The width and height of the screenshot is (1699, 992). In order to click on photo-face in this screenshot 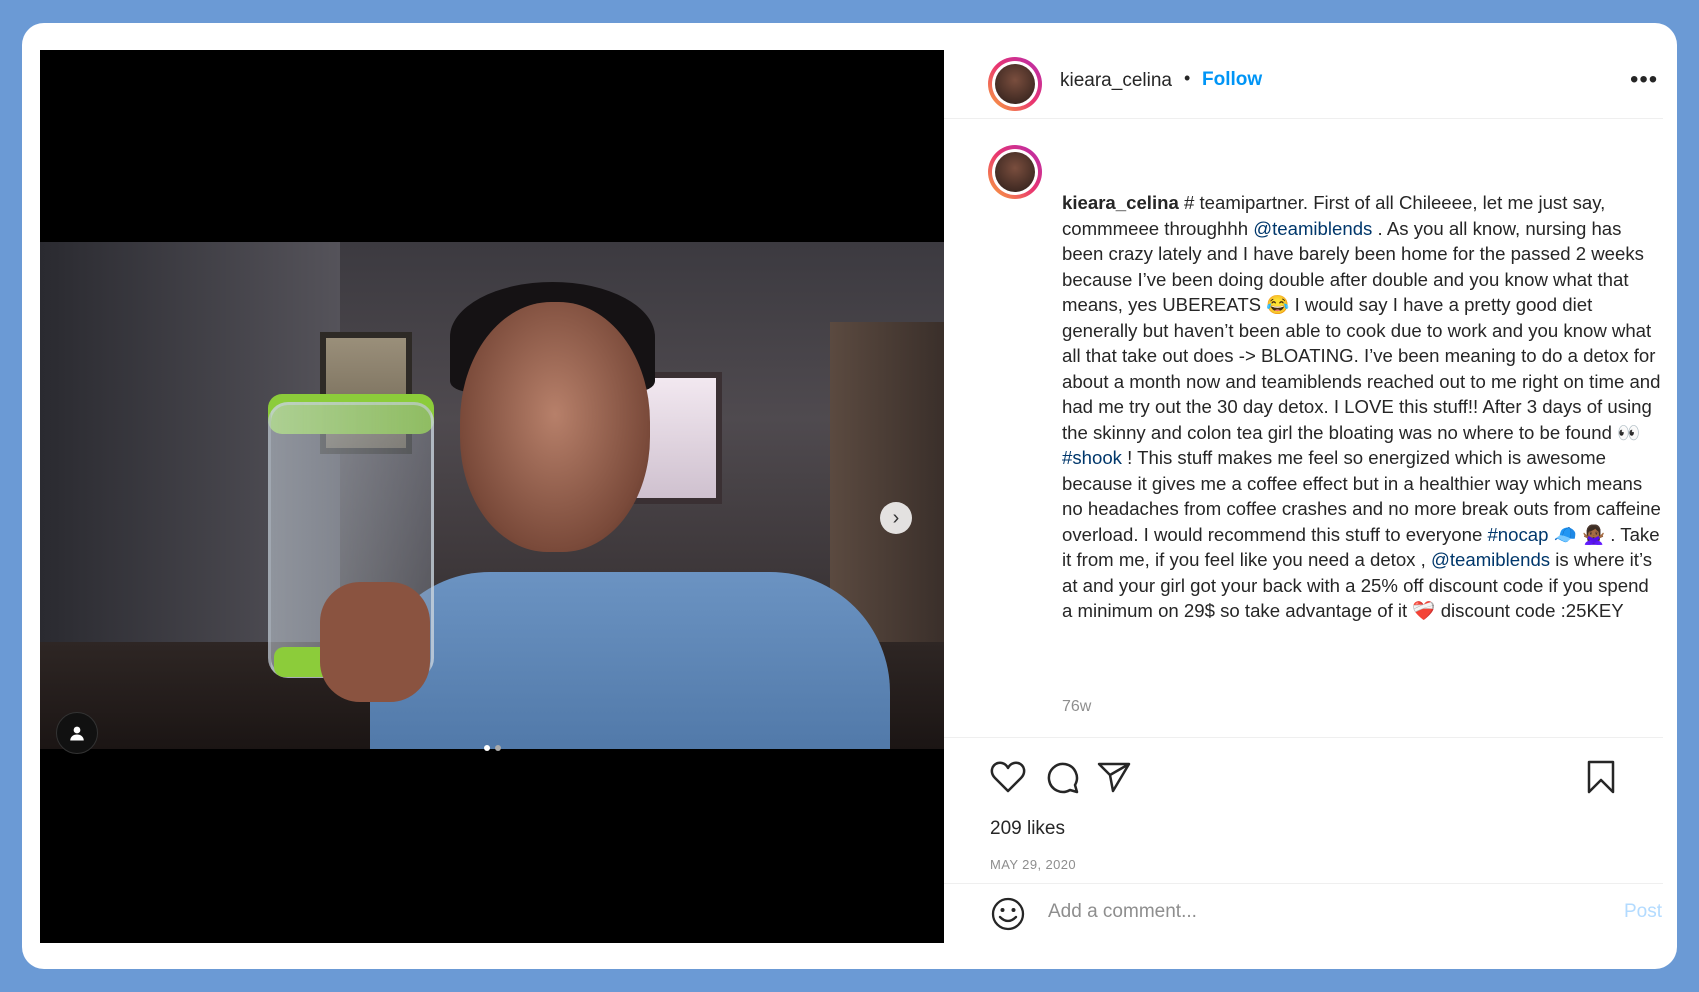, I will do `click(555, 427)`.